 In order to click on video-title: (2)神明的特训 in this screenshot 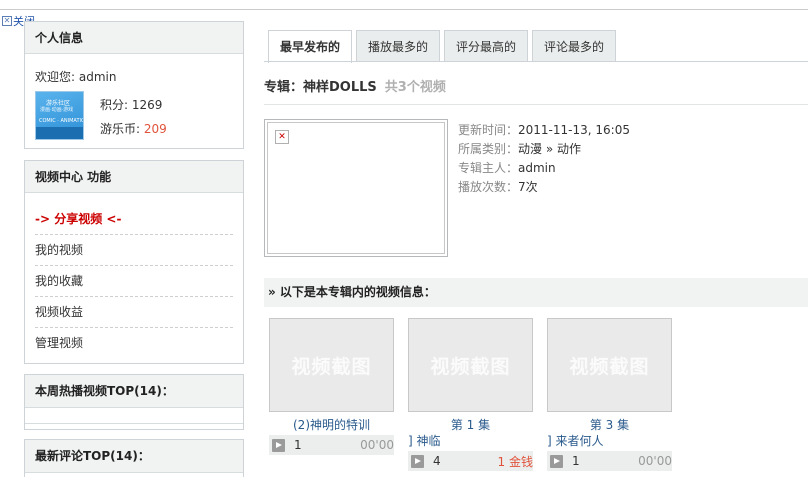, I will do `click(331, 425)`.